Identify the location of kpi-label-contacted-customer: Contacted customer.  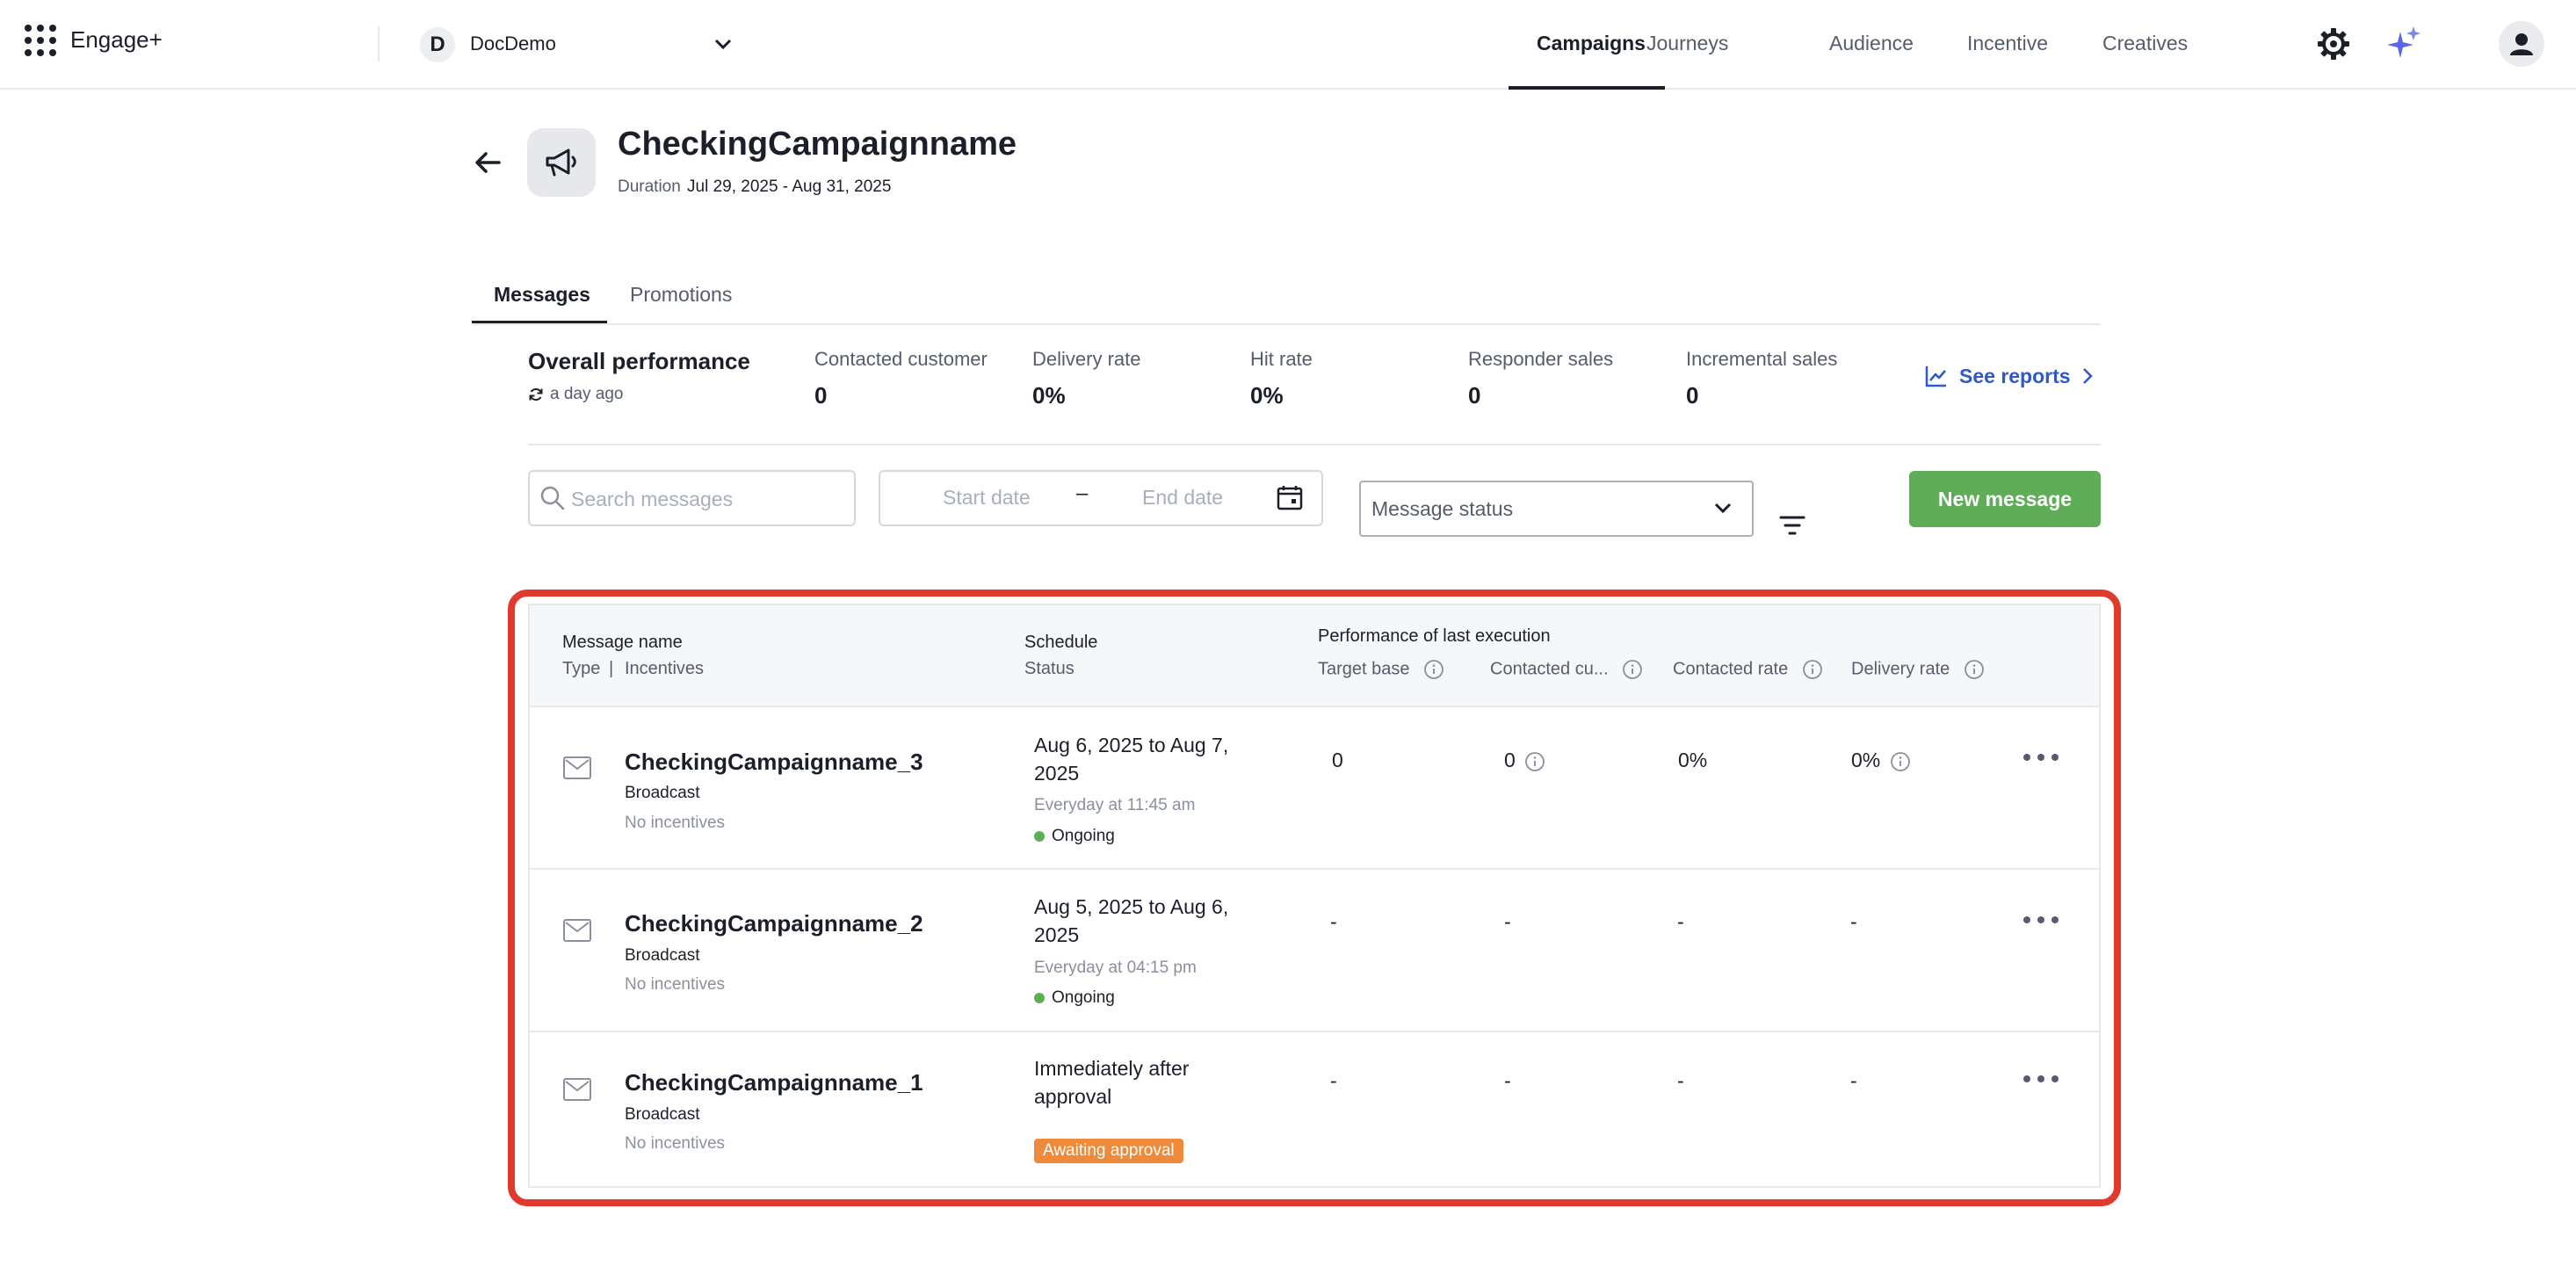
(901, 359).